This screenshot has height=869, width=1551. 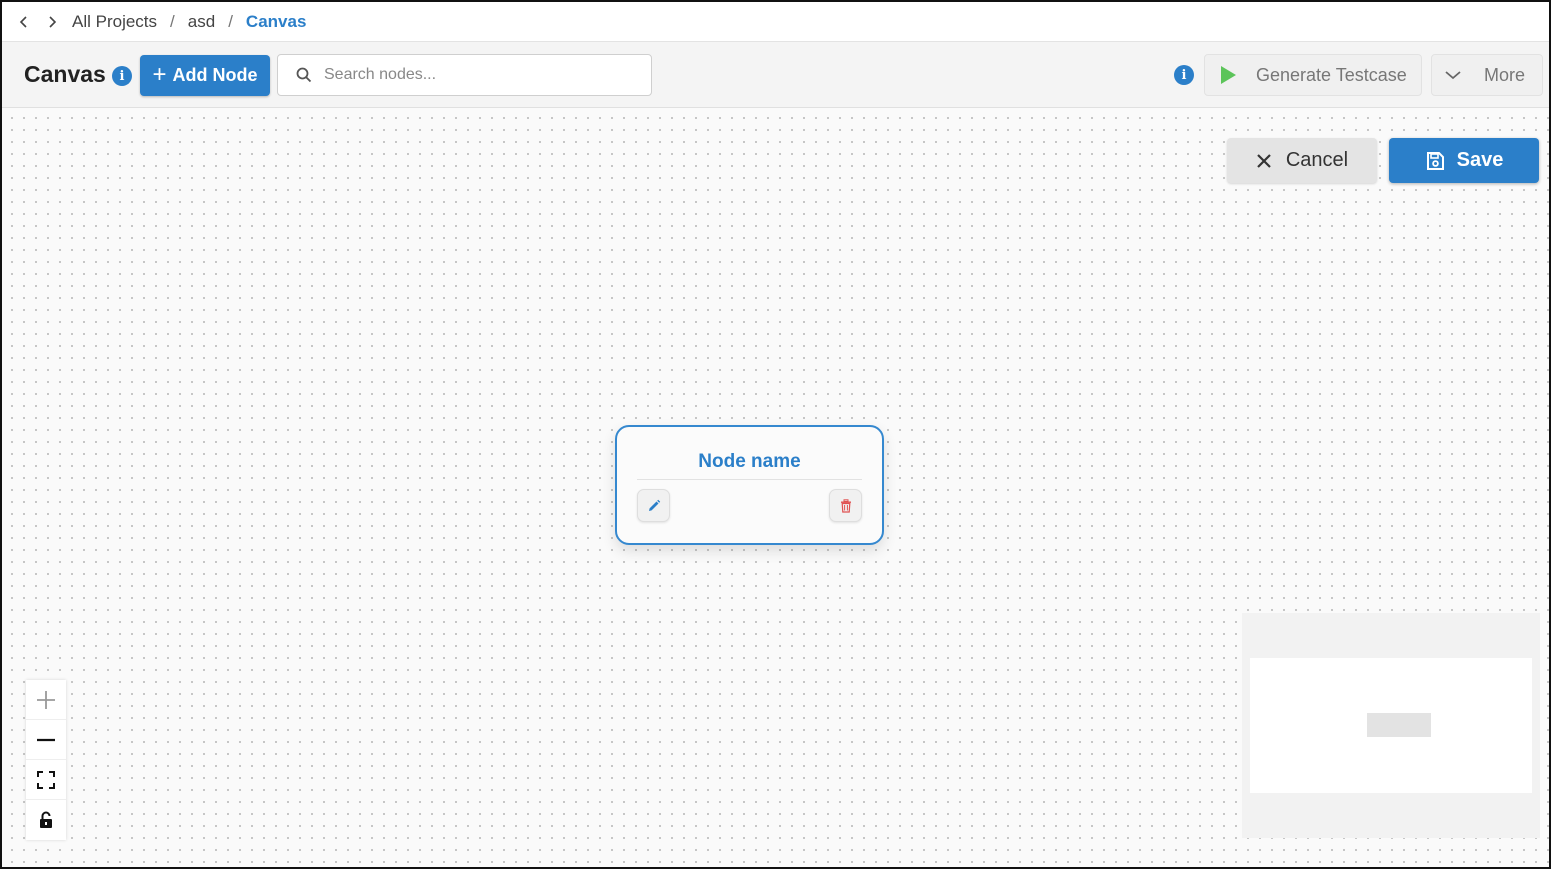 I want to click on node-name: Node name, so click(x=749, y=461).